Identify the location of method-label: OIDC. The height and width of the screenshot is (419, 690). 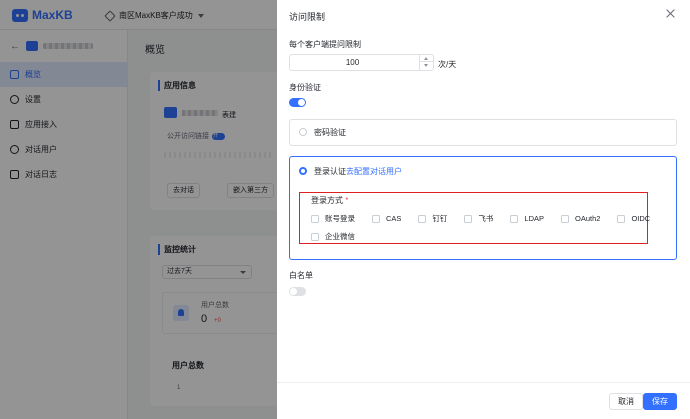
(641, 218).